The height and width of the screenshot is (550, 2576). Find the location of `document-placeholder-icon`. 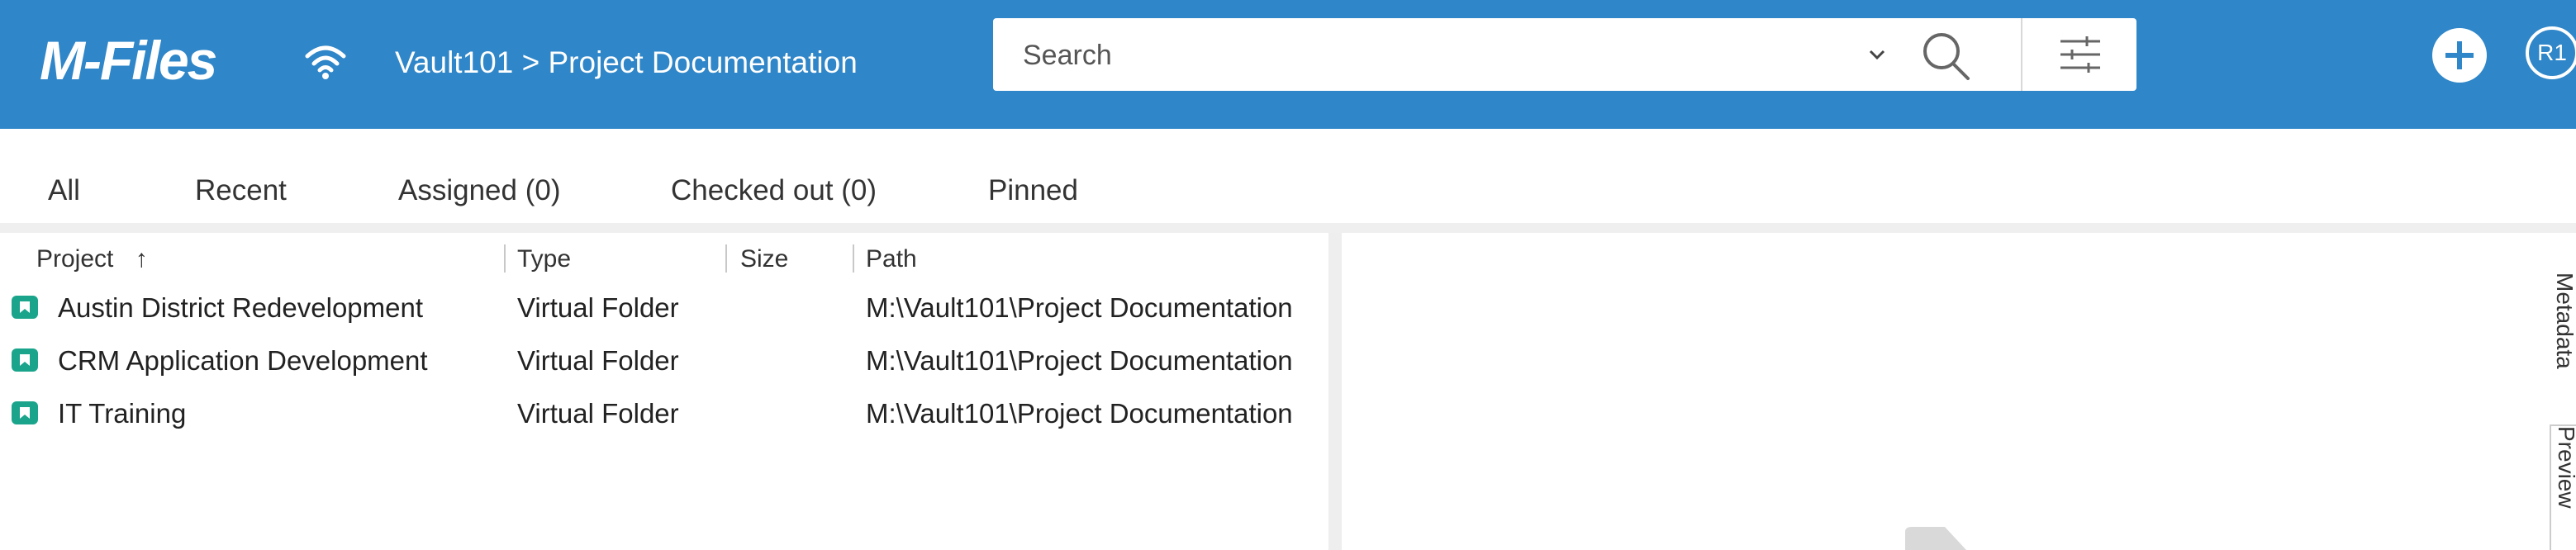

document-placeholder-icon is located at coordinates (1935, 539).